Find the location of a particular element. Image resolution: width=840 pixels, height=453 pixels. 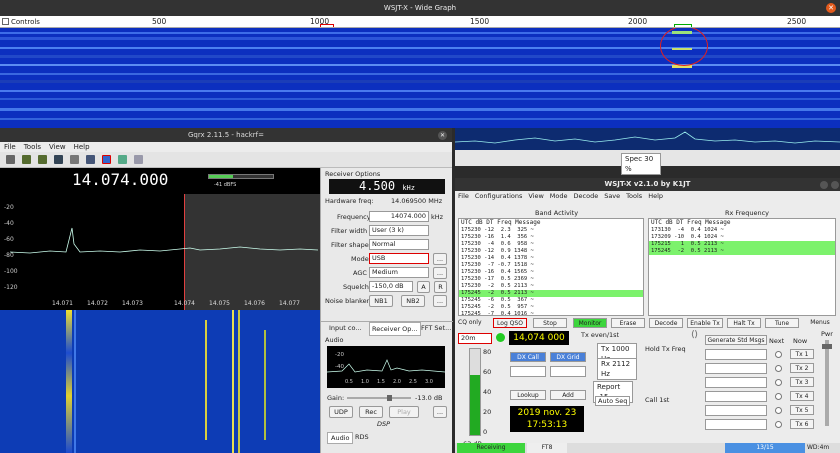

monitor-button: Monitor is located at coordinates (590, 323).